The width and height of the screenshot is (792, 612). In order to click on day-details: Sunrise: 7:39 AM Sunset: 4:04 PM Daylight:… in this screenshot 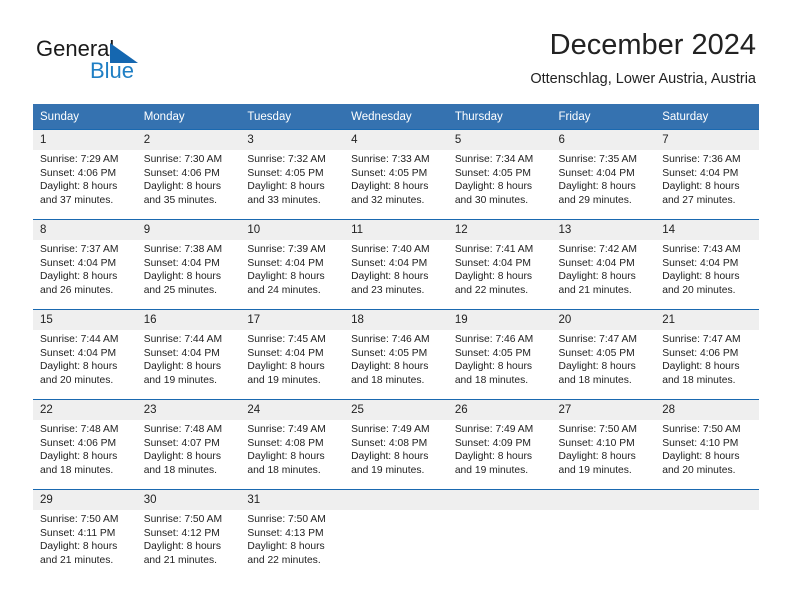, I will do `click(292, 268)`.